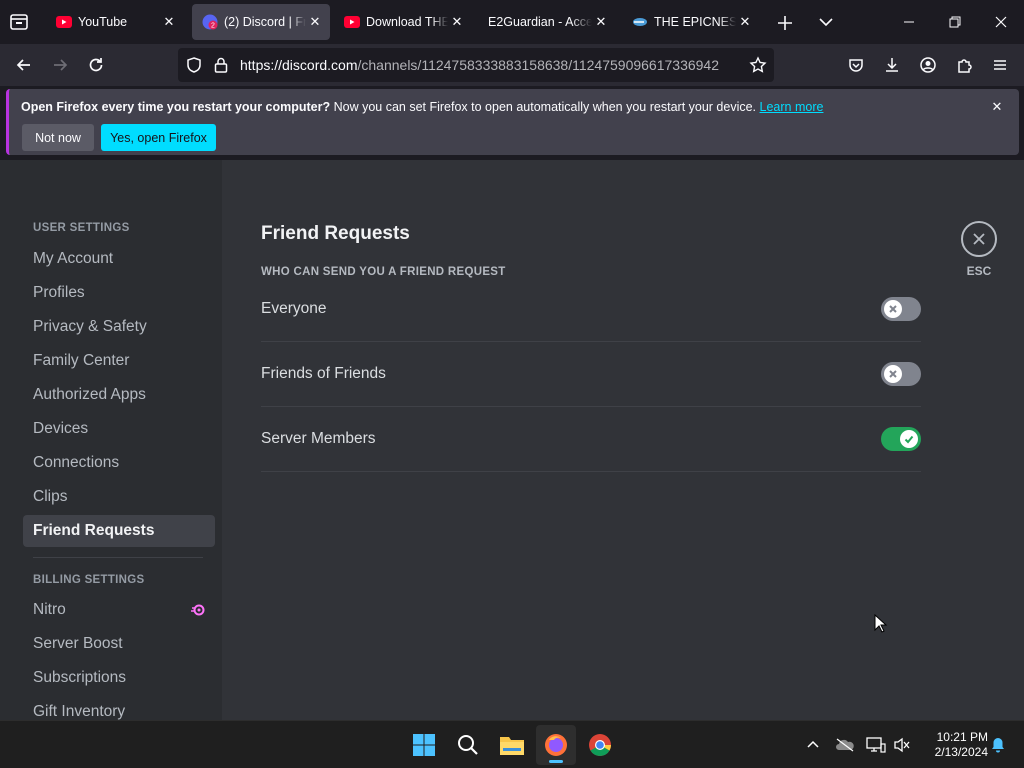  What do you see at coordinates (856, 65) in the screenshot?
I see `pocket-icon` at bounding box center [856, 65].